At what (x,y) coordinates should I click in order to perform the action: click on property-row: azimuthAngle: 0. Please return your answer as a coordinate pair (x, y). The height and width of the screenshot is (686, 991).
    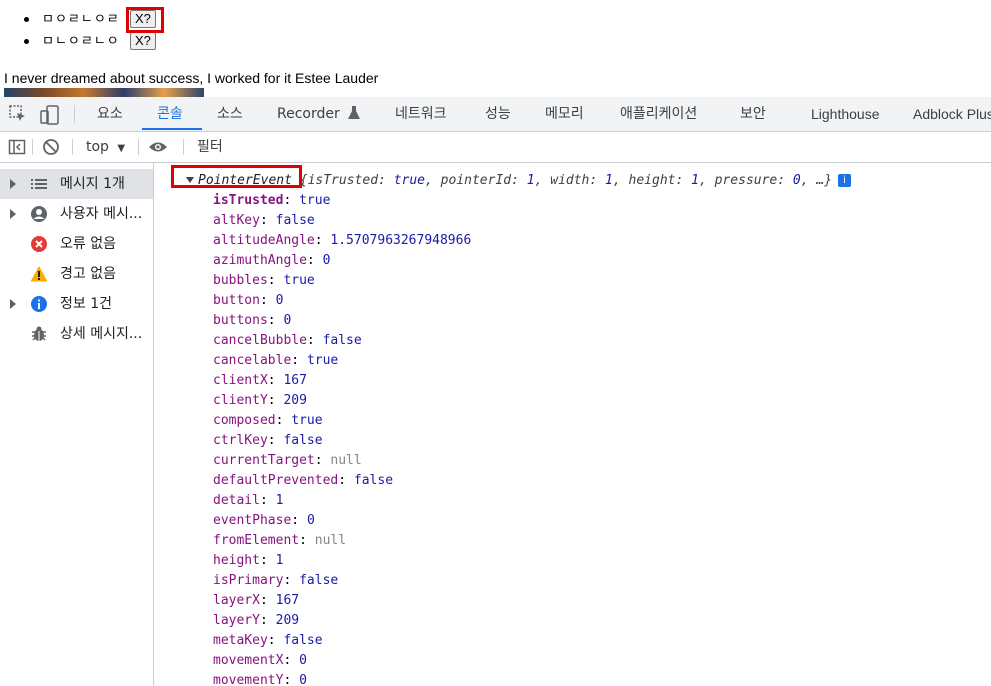
    Looking at the image, I should click on (271, 261).